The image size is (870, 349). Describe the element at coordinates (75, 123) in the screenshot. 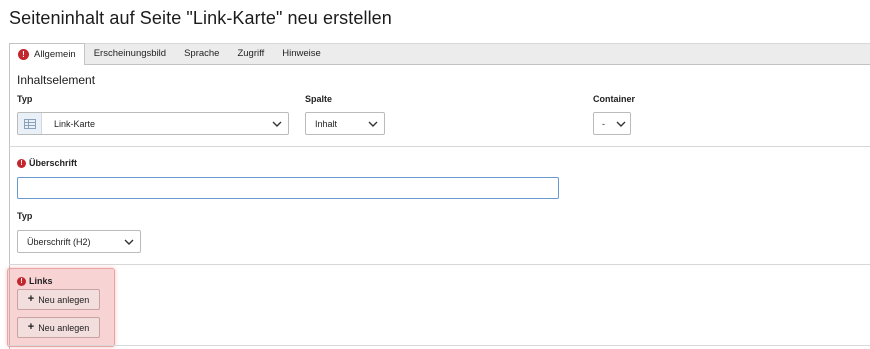

I see `content-type-value: Link-Karte` at that location.